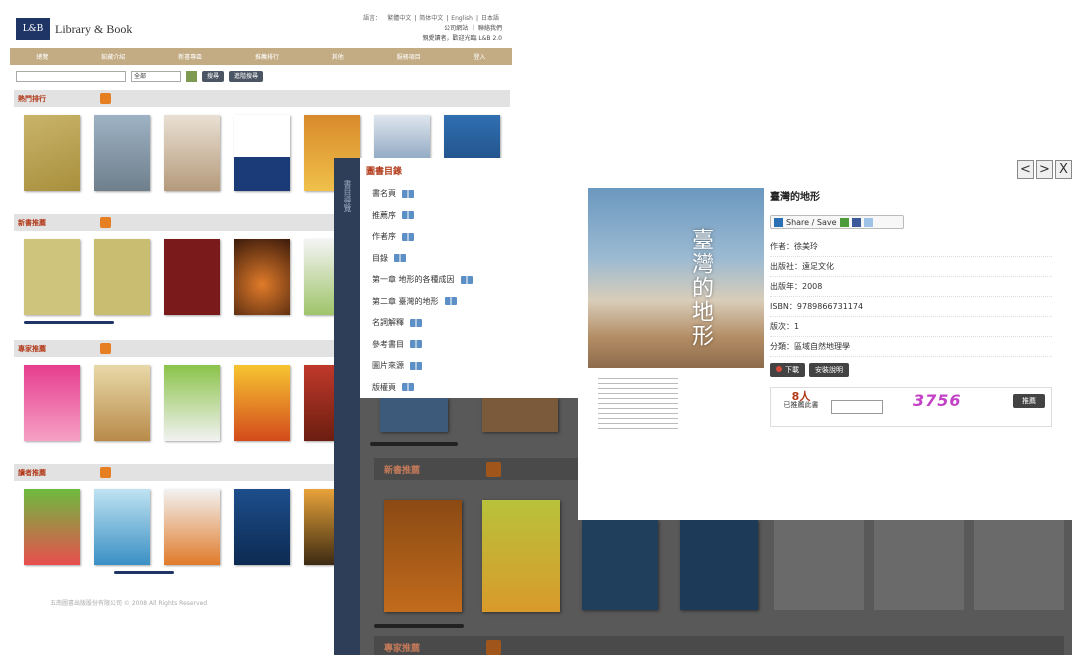 Image resolution: width=1072 pixels, height=655 pixels. What do you see at coordinates (475, 323) in the screenshot?
I see `toc-item: 名詞解釋` at bounding box center [475, 323].